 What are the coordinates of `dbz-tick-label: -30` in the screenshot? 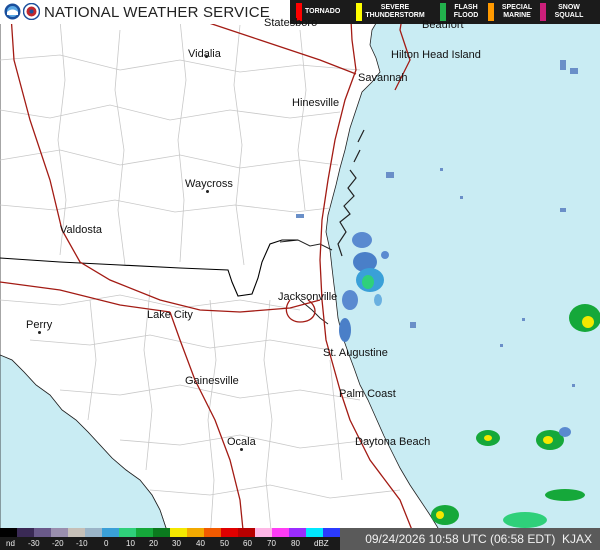 It's located at (34, 543).